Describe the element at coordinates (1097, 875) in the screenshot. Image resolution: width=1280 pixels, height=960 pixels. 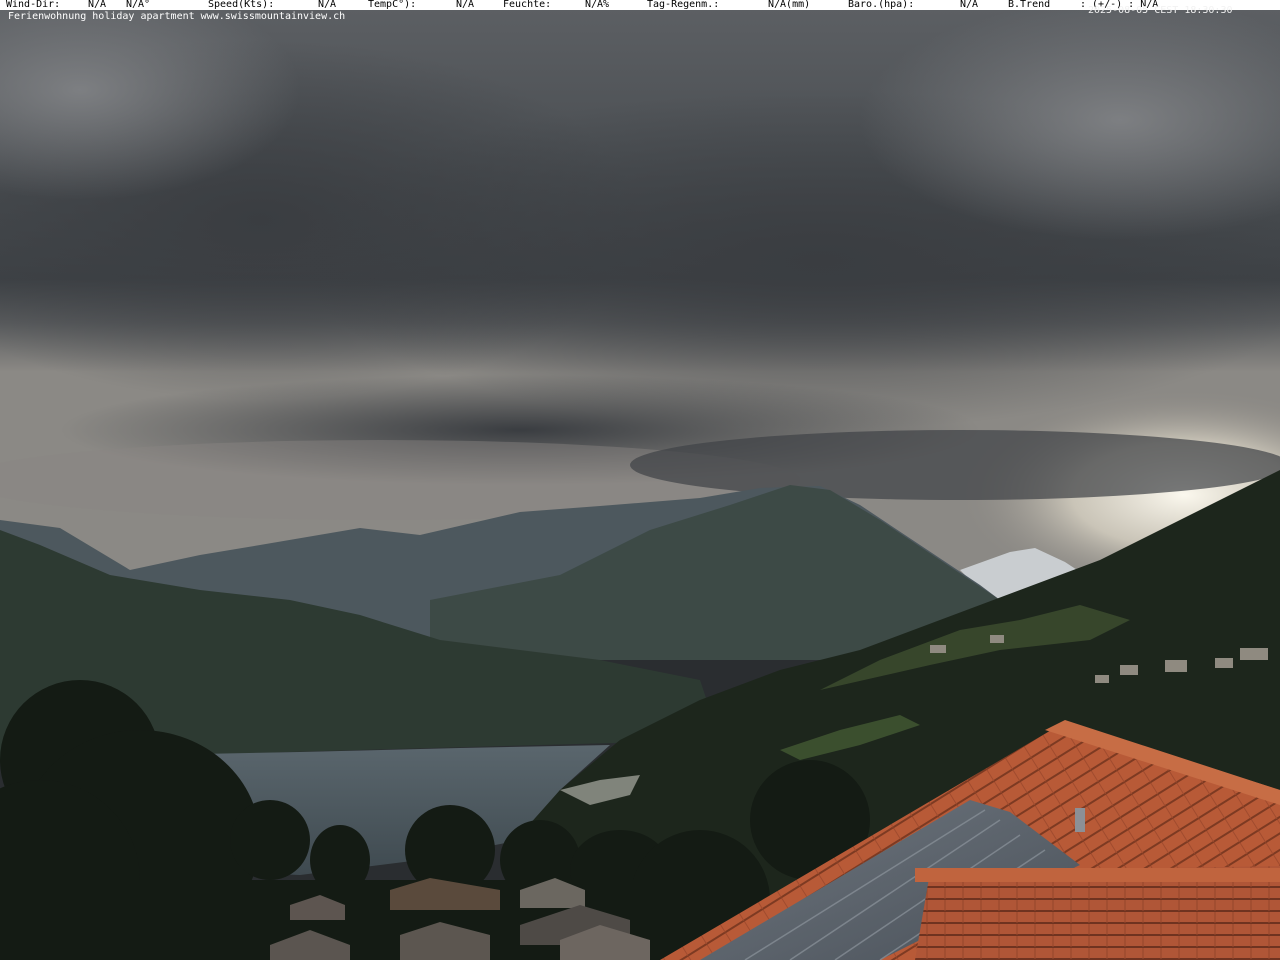
I see `dormer-edge` at that location.